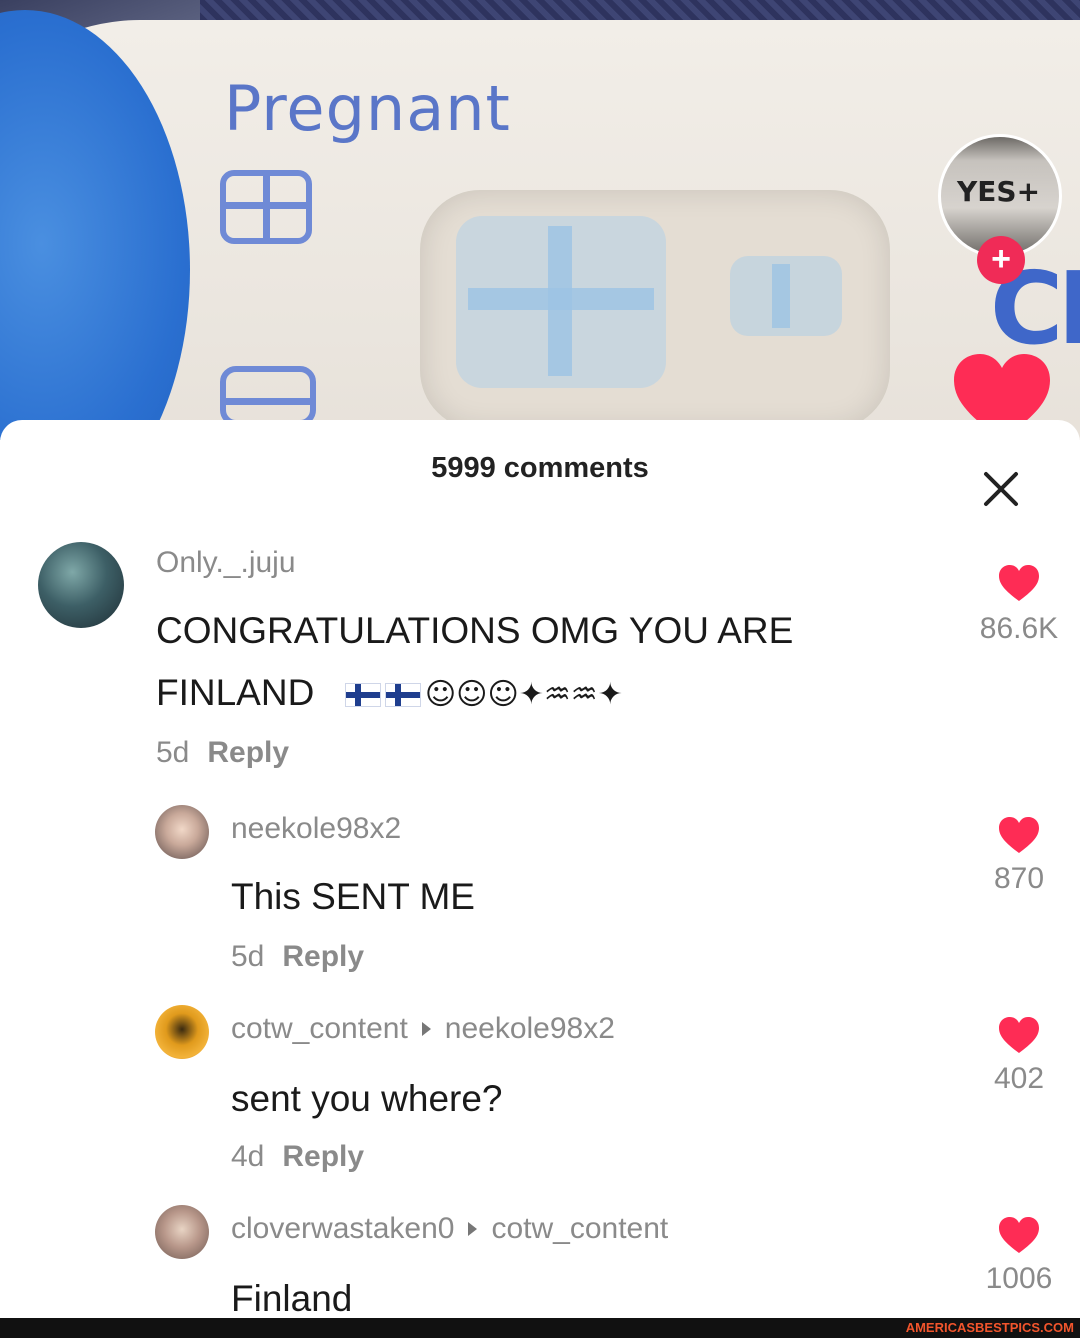 This screenshot has height=1338, width=1080. Describe the element at coordinates (786, 296) in the screenshot. I see `test-control-window` at that location.